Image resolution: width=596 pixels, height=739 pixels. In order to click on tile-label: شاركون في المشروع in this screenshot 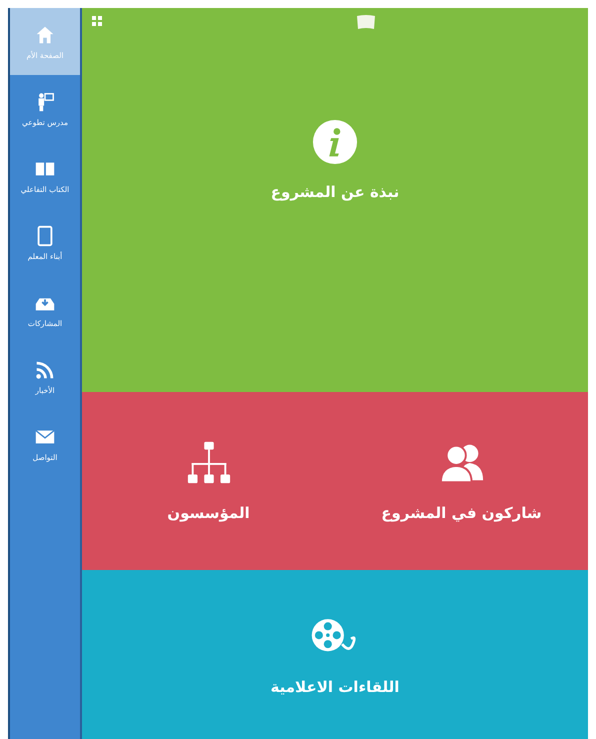, I will do `click(461, 513)`.